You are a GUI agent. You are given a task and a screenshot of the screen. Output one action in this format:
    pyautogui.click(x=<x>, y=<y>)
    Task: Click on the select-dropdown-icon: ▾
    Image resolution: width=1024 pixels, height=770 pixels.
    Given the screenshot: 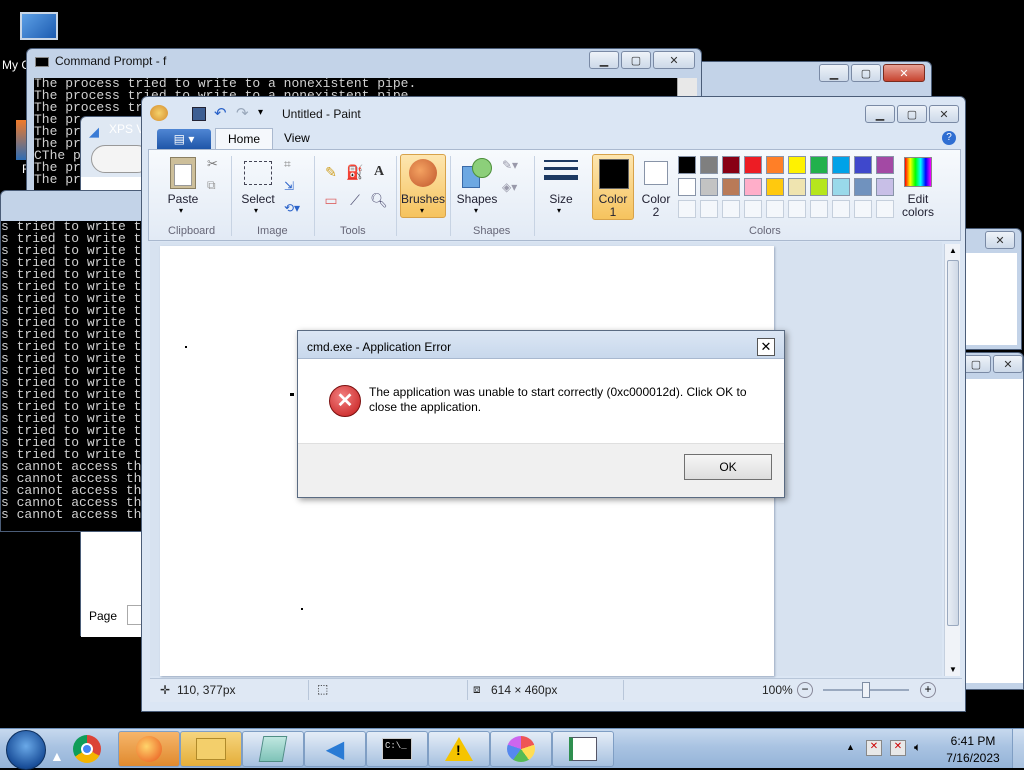 What is the action you would take?
    pyautogui.click(x=256, y=210)
    